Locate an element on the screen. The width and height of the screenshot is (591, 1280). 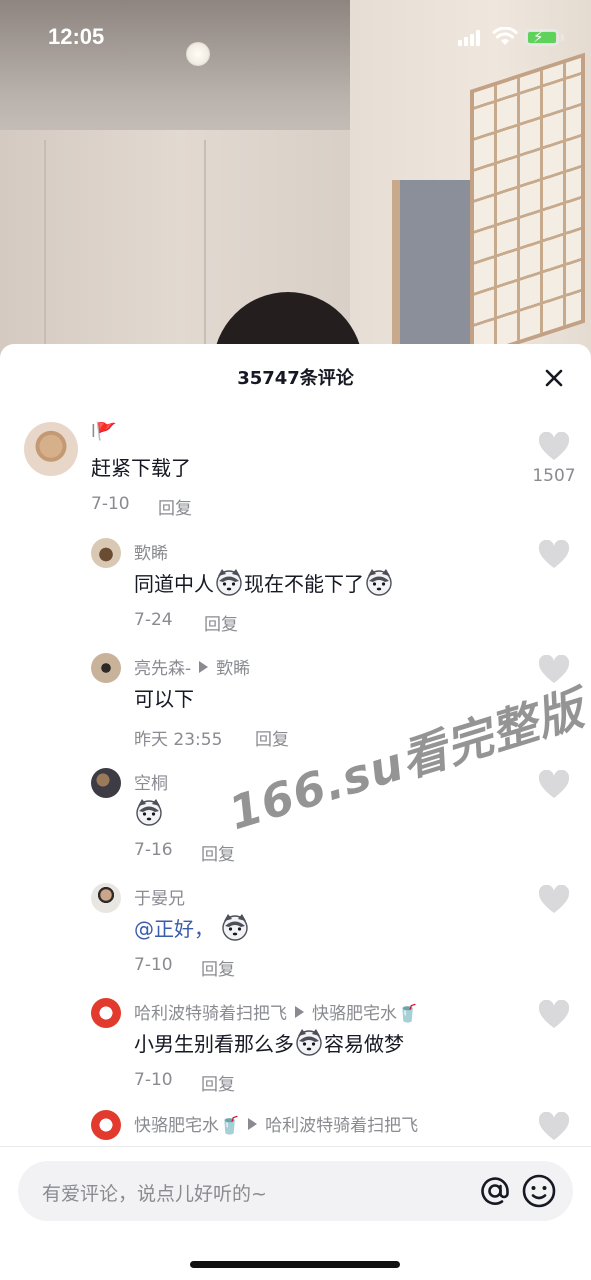
comment-text: 同道中人 现在不能下了 is located at coordinates (264, 582).